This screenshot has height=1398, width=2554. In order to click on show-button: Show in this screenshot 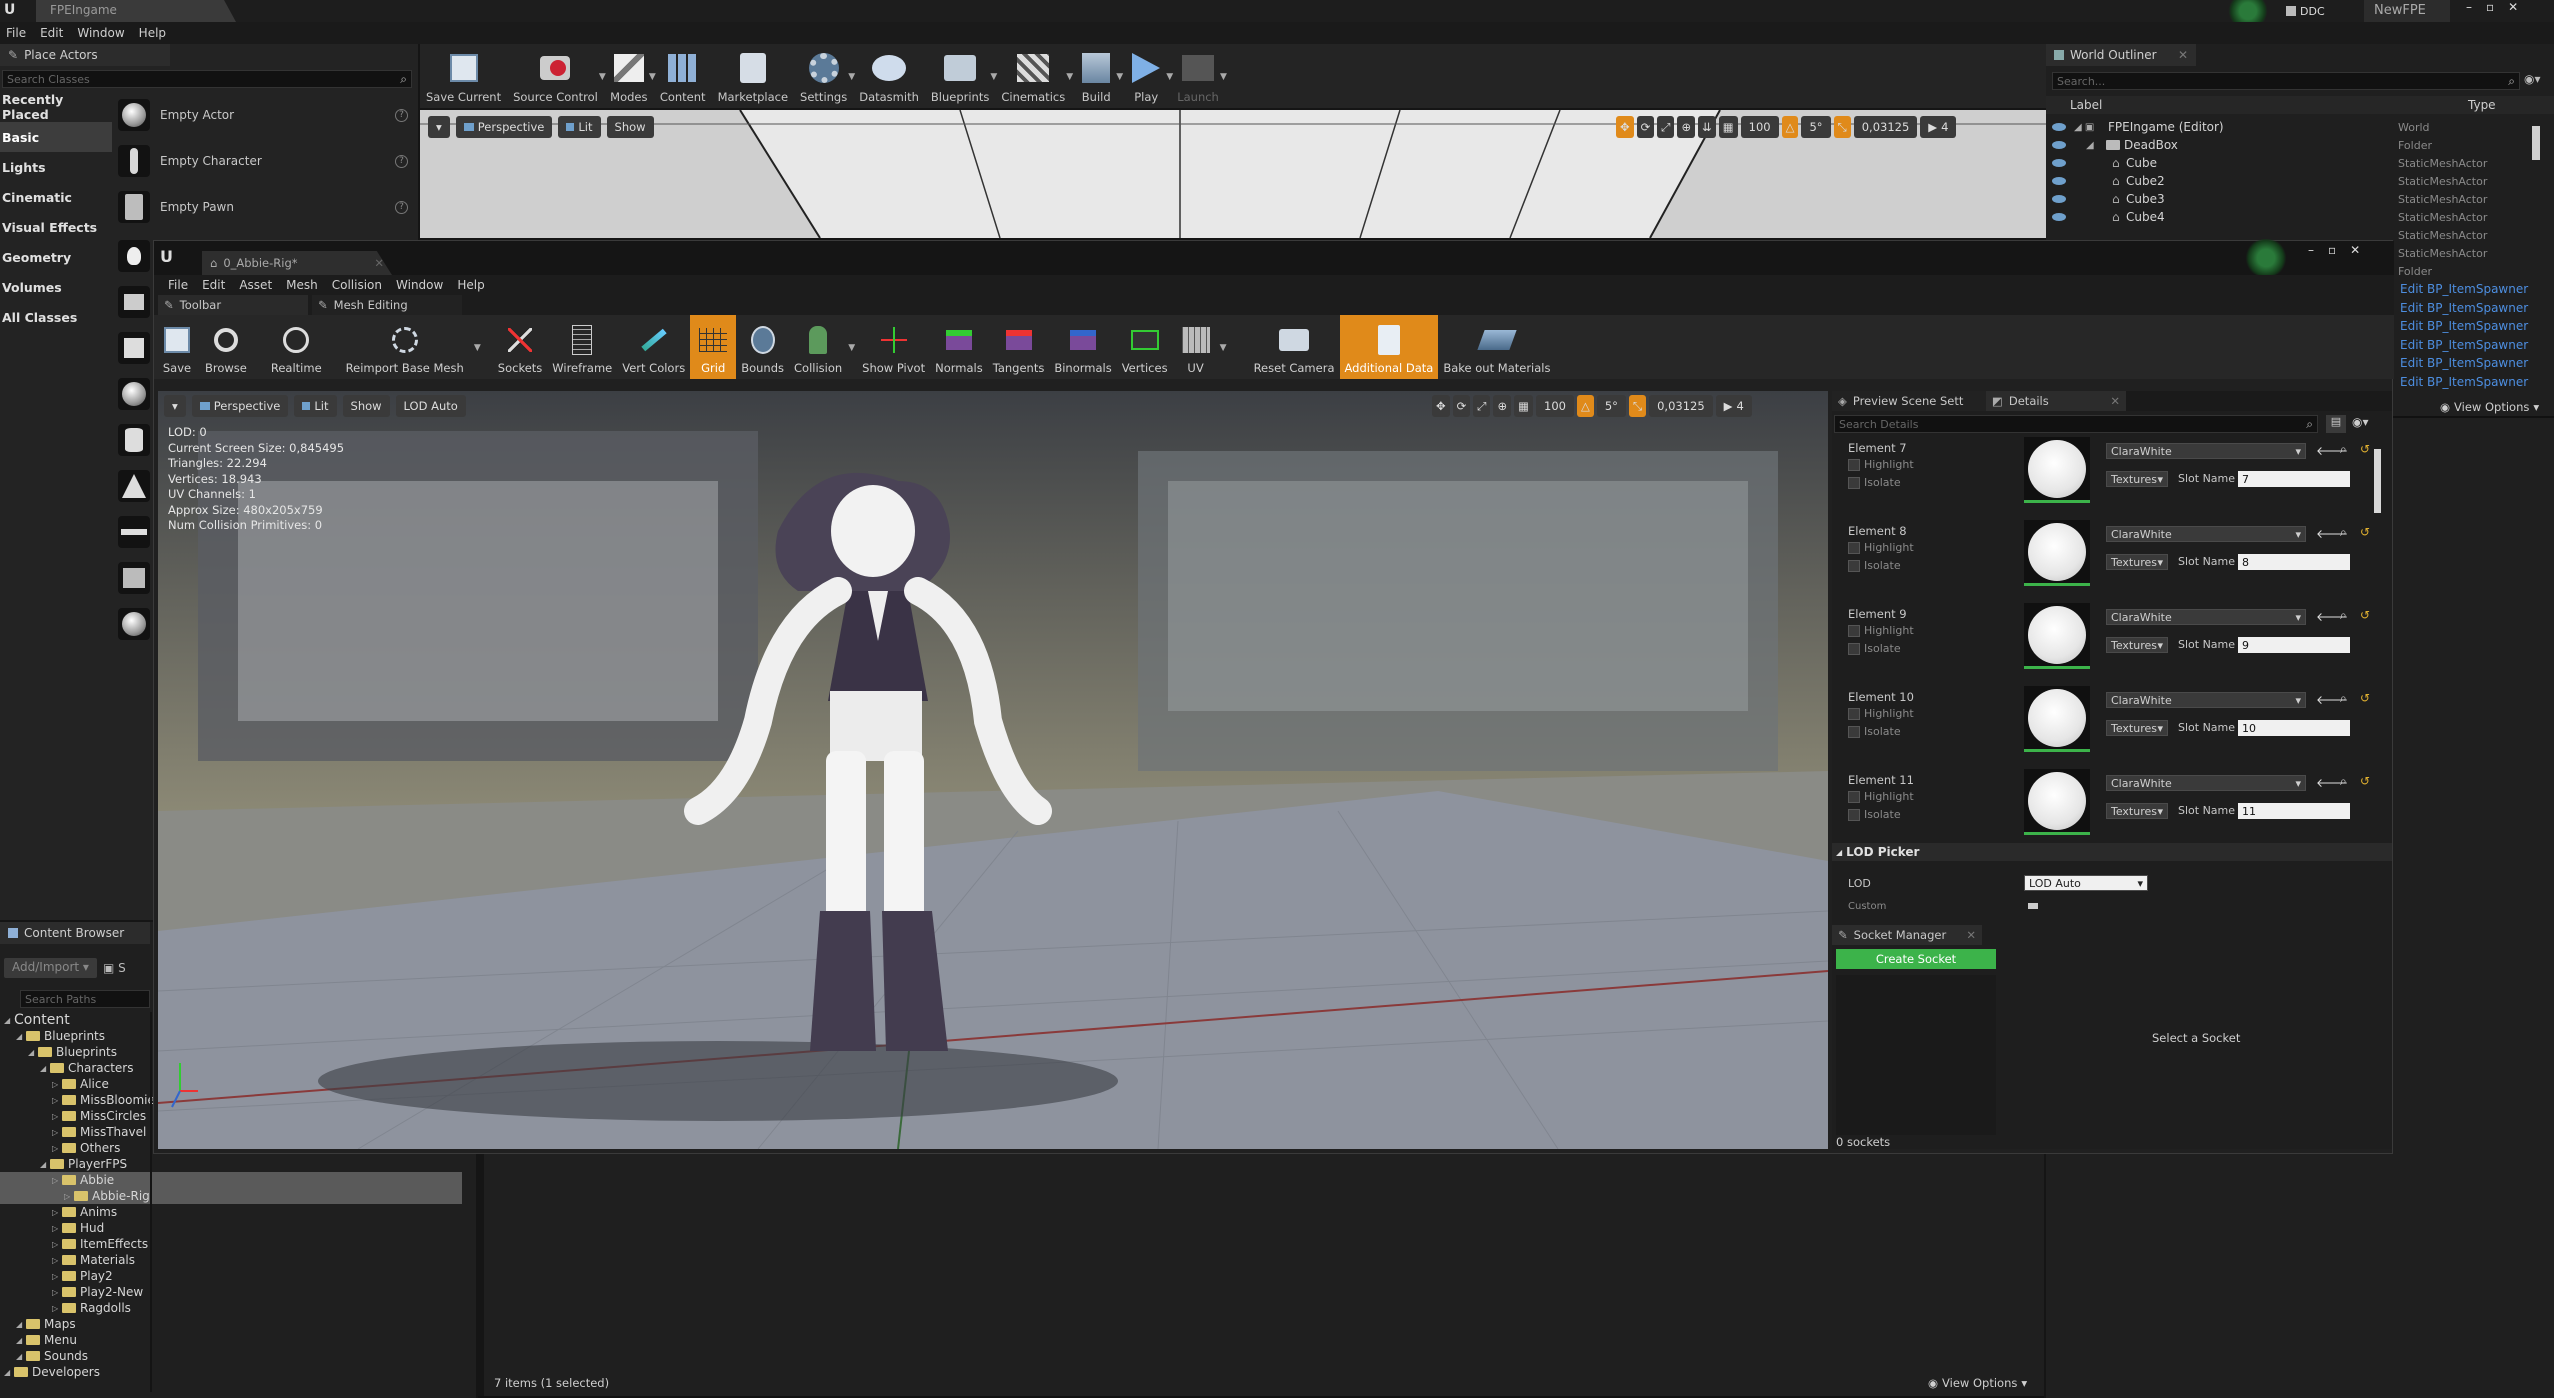, I will do `click(366, 406)`.